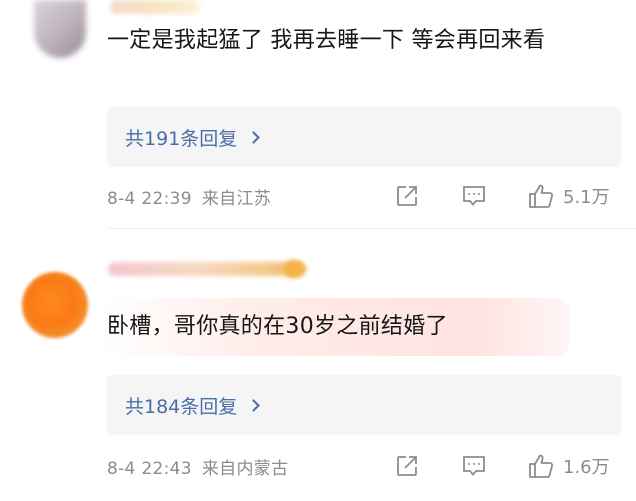 The width and height of the screenshot is (636, 501). I want to click on like-button: 5.1万, so click(568, 196).